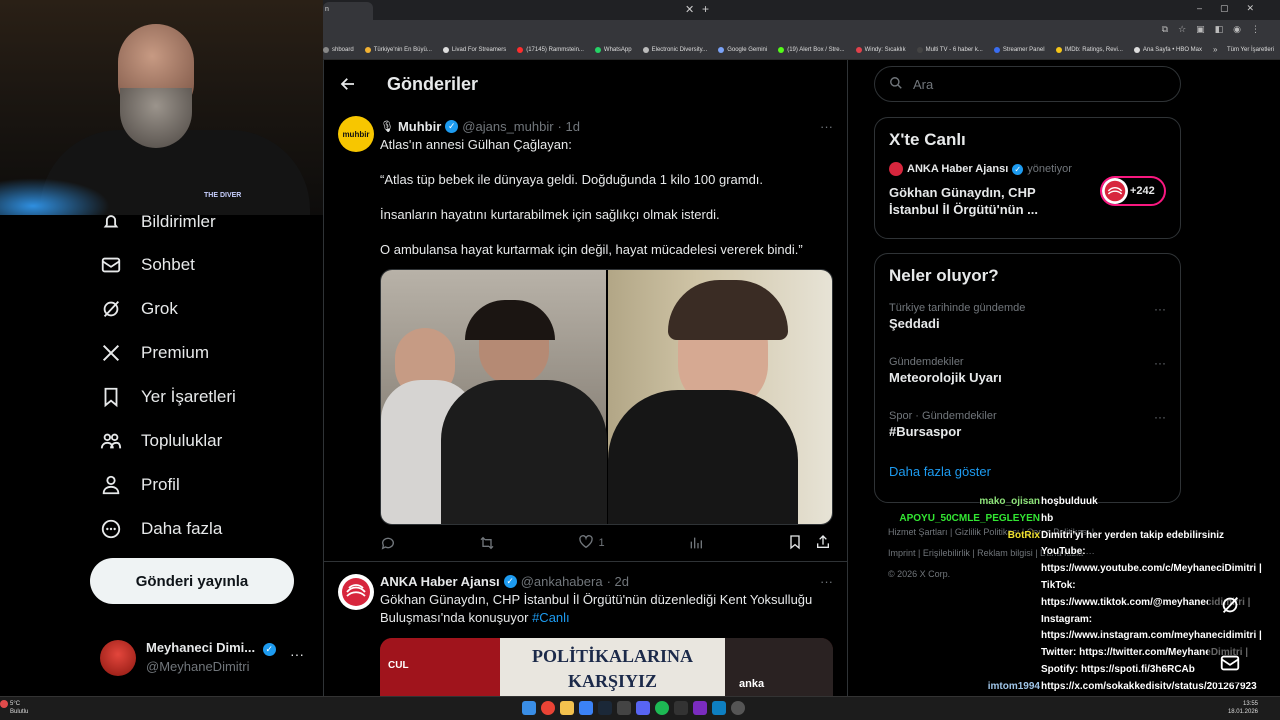  I want to click on nav-item-premium: Premium, so click(154, 353).